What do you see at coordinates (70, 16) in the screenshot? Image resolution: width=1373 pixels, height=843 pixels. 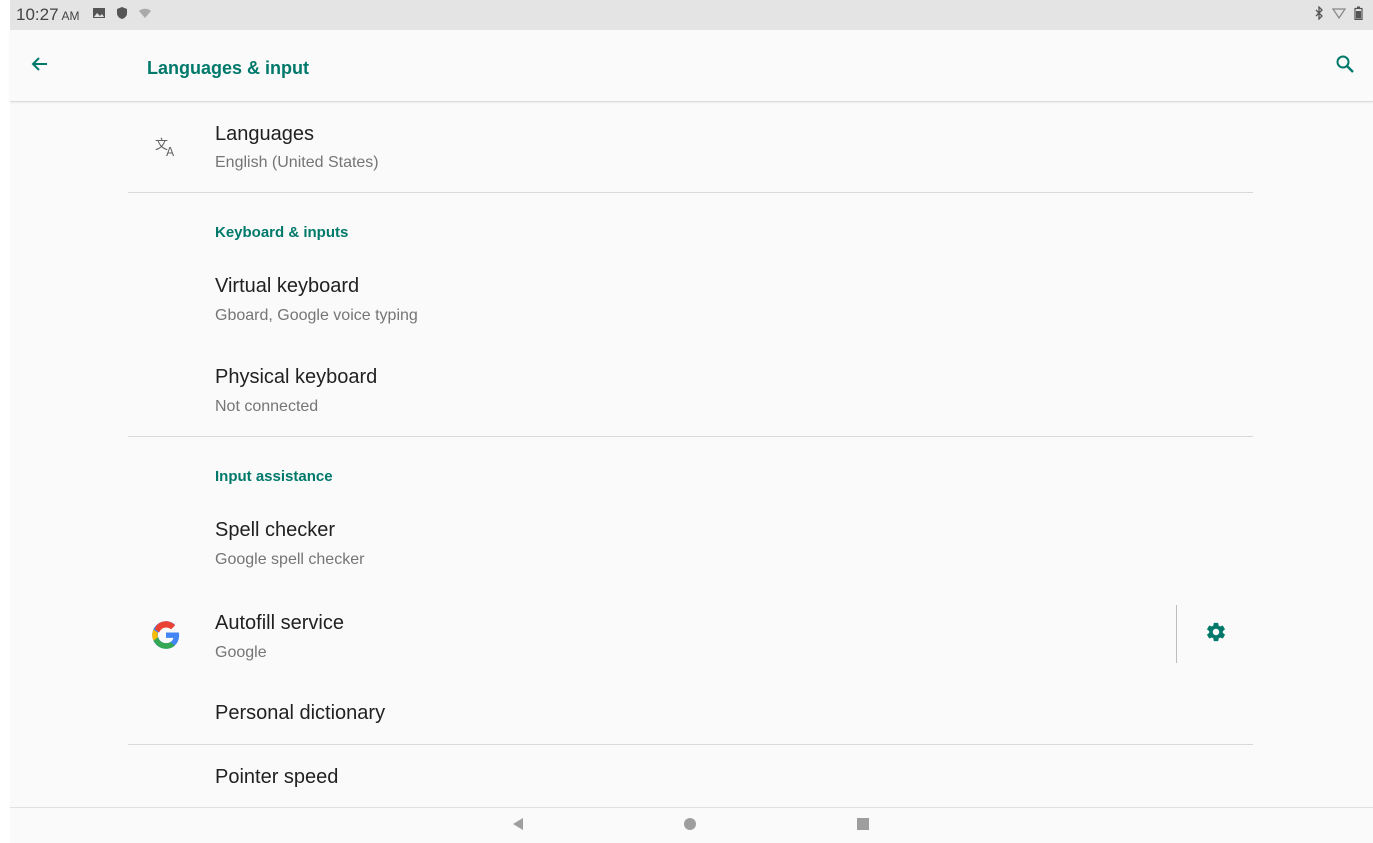 I see `status-time-ampm: AM` at bounding box center [70, 16].